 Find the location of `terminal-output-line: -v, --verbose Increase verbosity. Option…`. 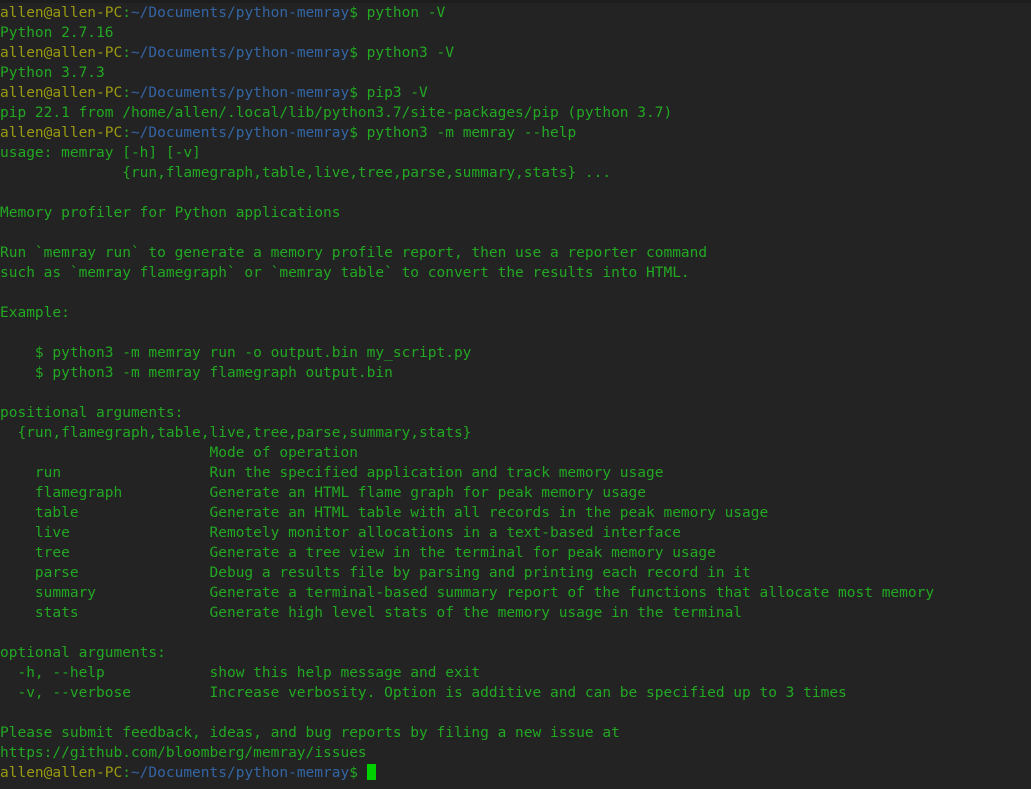

terminal-output-line: -v, --verbose Increase verbosity. Option… is located at coordinates (515, 693).